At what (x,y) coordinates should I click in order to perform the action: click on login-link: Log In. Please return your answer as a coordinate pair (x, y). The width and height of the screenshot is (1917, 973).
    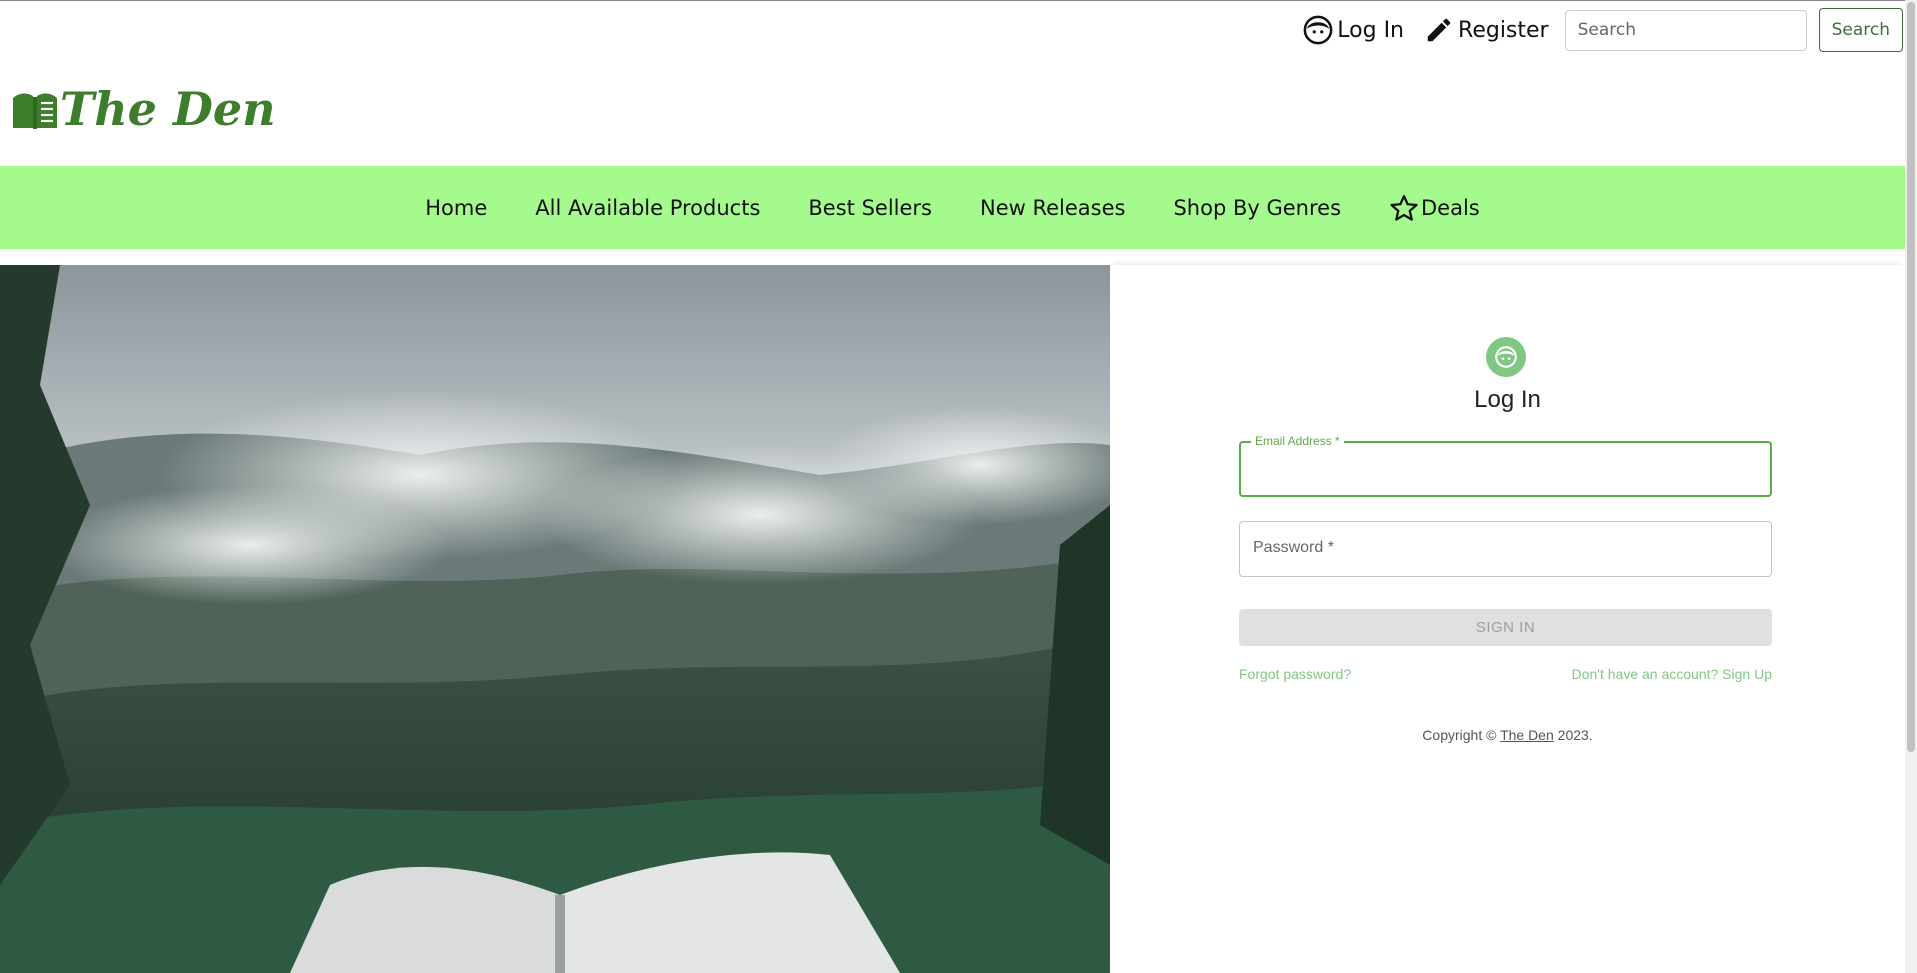
    Looking at the image, I should click on (1353, 30).